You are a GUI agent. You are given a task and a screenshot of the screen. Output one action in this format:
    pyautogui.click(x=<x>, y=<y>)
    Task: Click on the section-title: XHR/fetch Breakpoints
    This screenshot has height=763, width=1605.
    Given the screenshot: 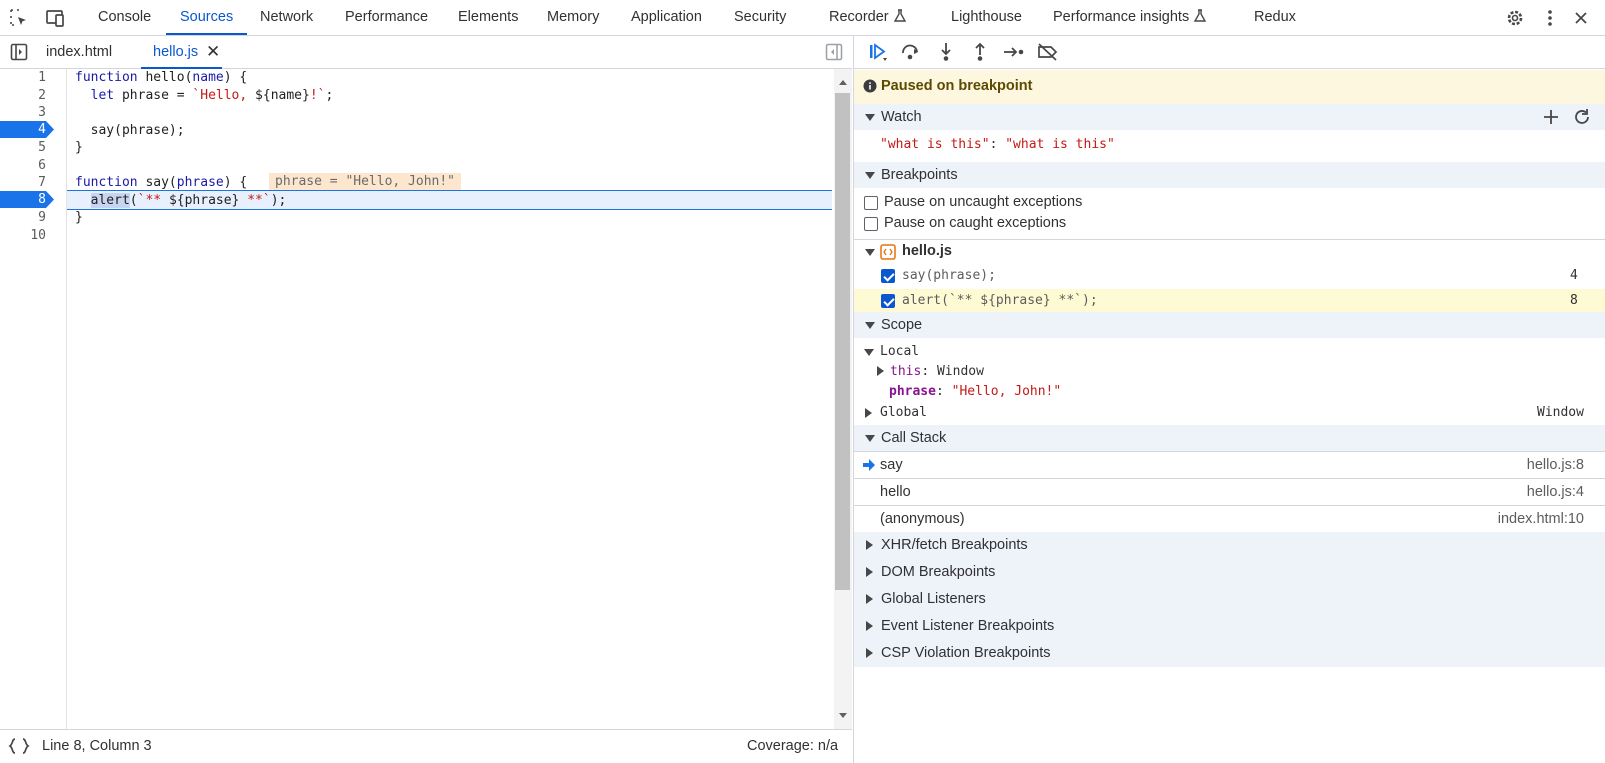 What is the action you would take?
    pyautogui.click(x=954, y=545)
    